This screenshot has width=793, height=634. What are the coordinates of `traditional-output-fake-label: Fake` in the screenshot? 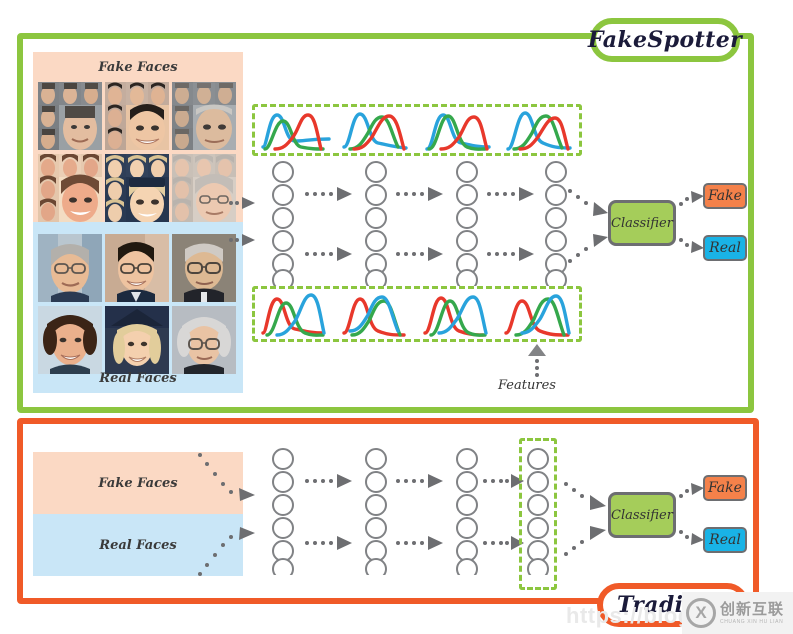 It's located at (725, 488).